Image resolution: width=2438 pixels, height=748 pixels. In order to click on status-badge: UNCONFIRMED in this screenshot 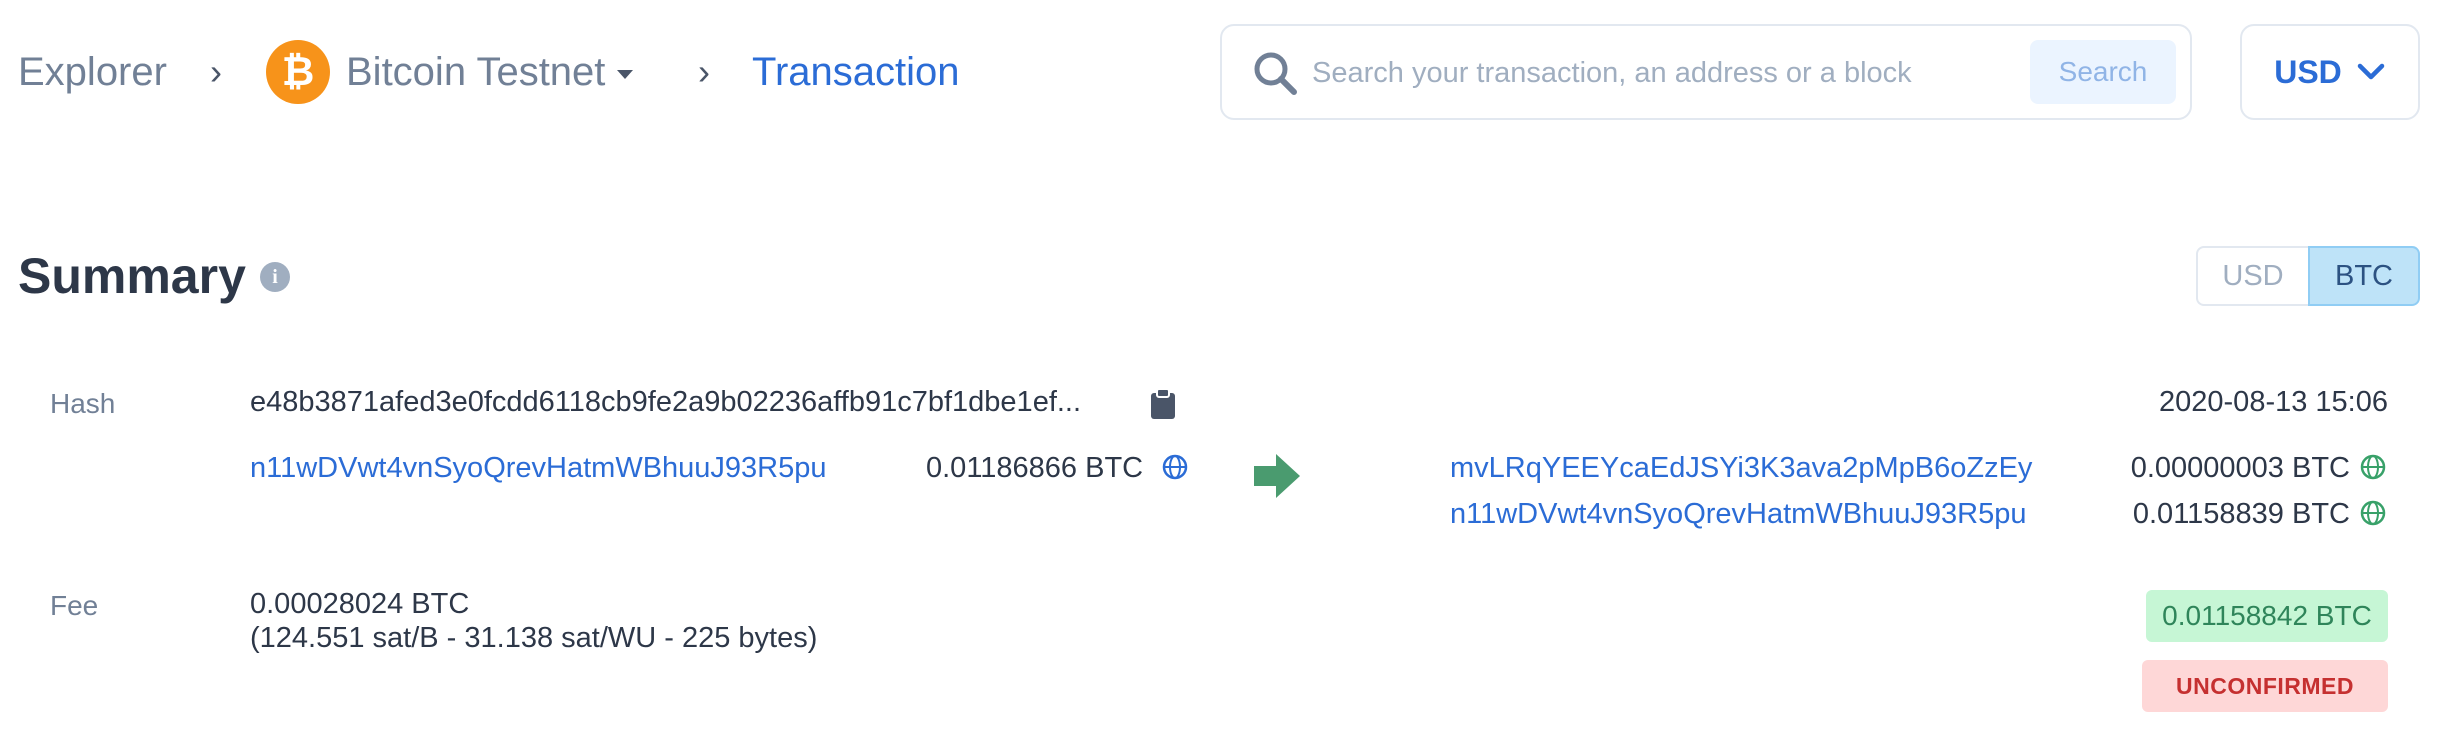, I will do `click(2265, 686)`.